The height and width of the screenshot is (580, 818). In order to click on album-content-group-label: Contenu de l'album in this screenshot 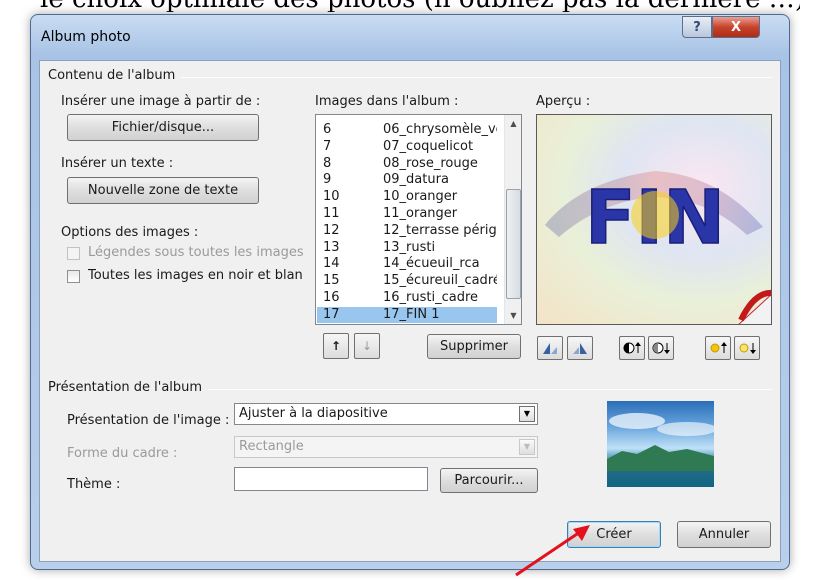, I will do `click(115, 75)`.